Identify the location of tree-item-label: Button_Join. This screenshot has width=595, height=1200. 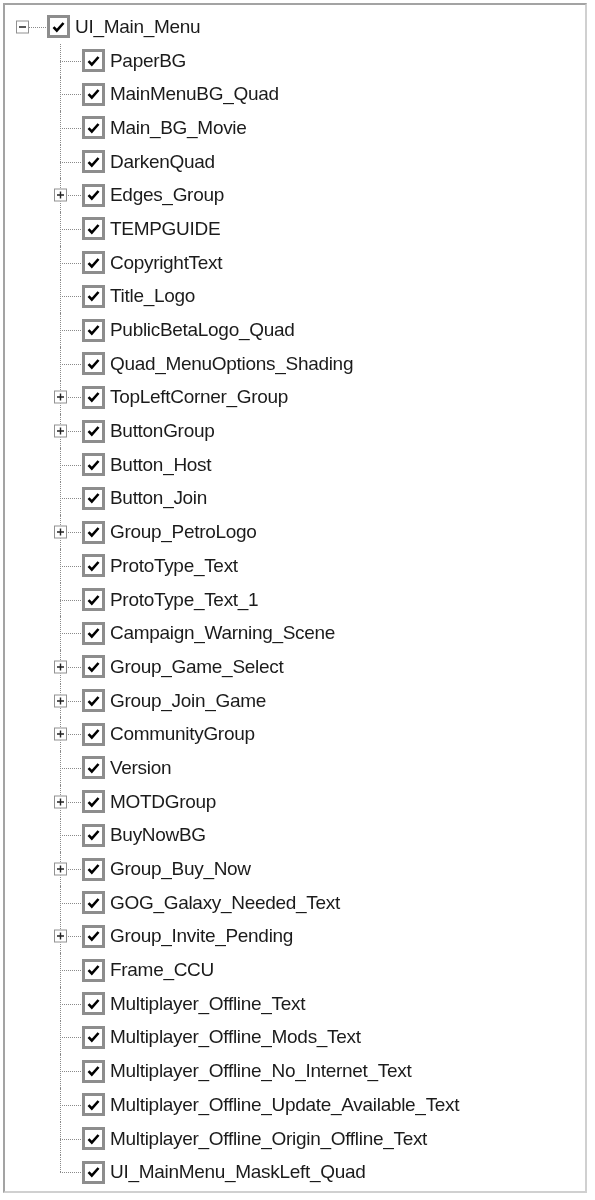
(159, 498).